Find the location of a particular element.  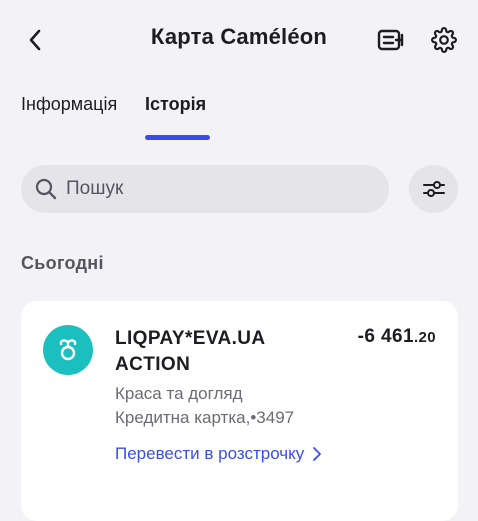

cosmetics-icon is located at coordinates (68, 350).